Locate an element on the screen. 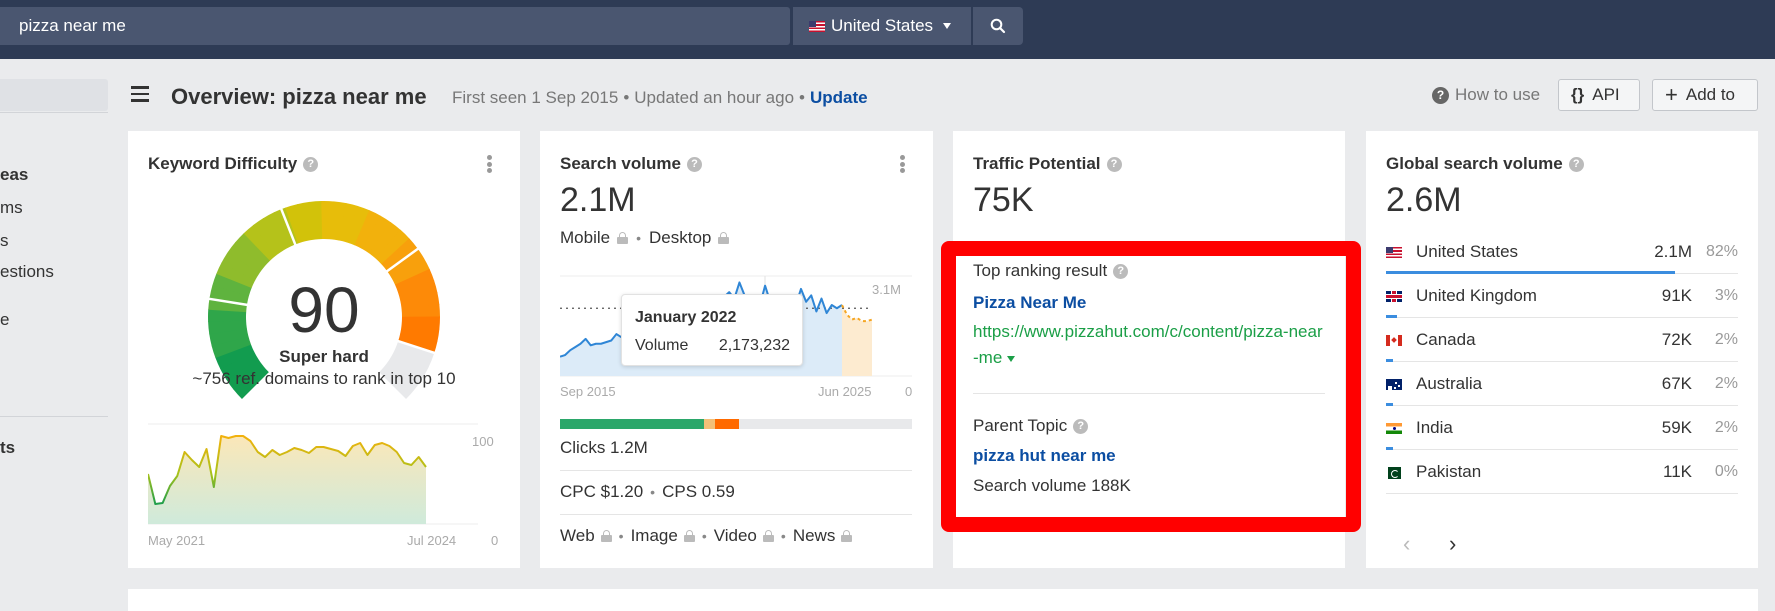  country-name: Australia is located at coordinates (1449, 383).